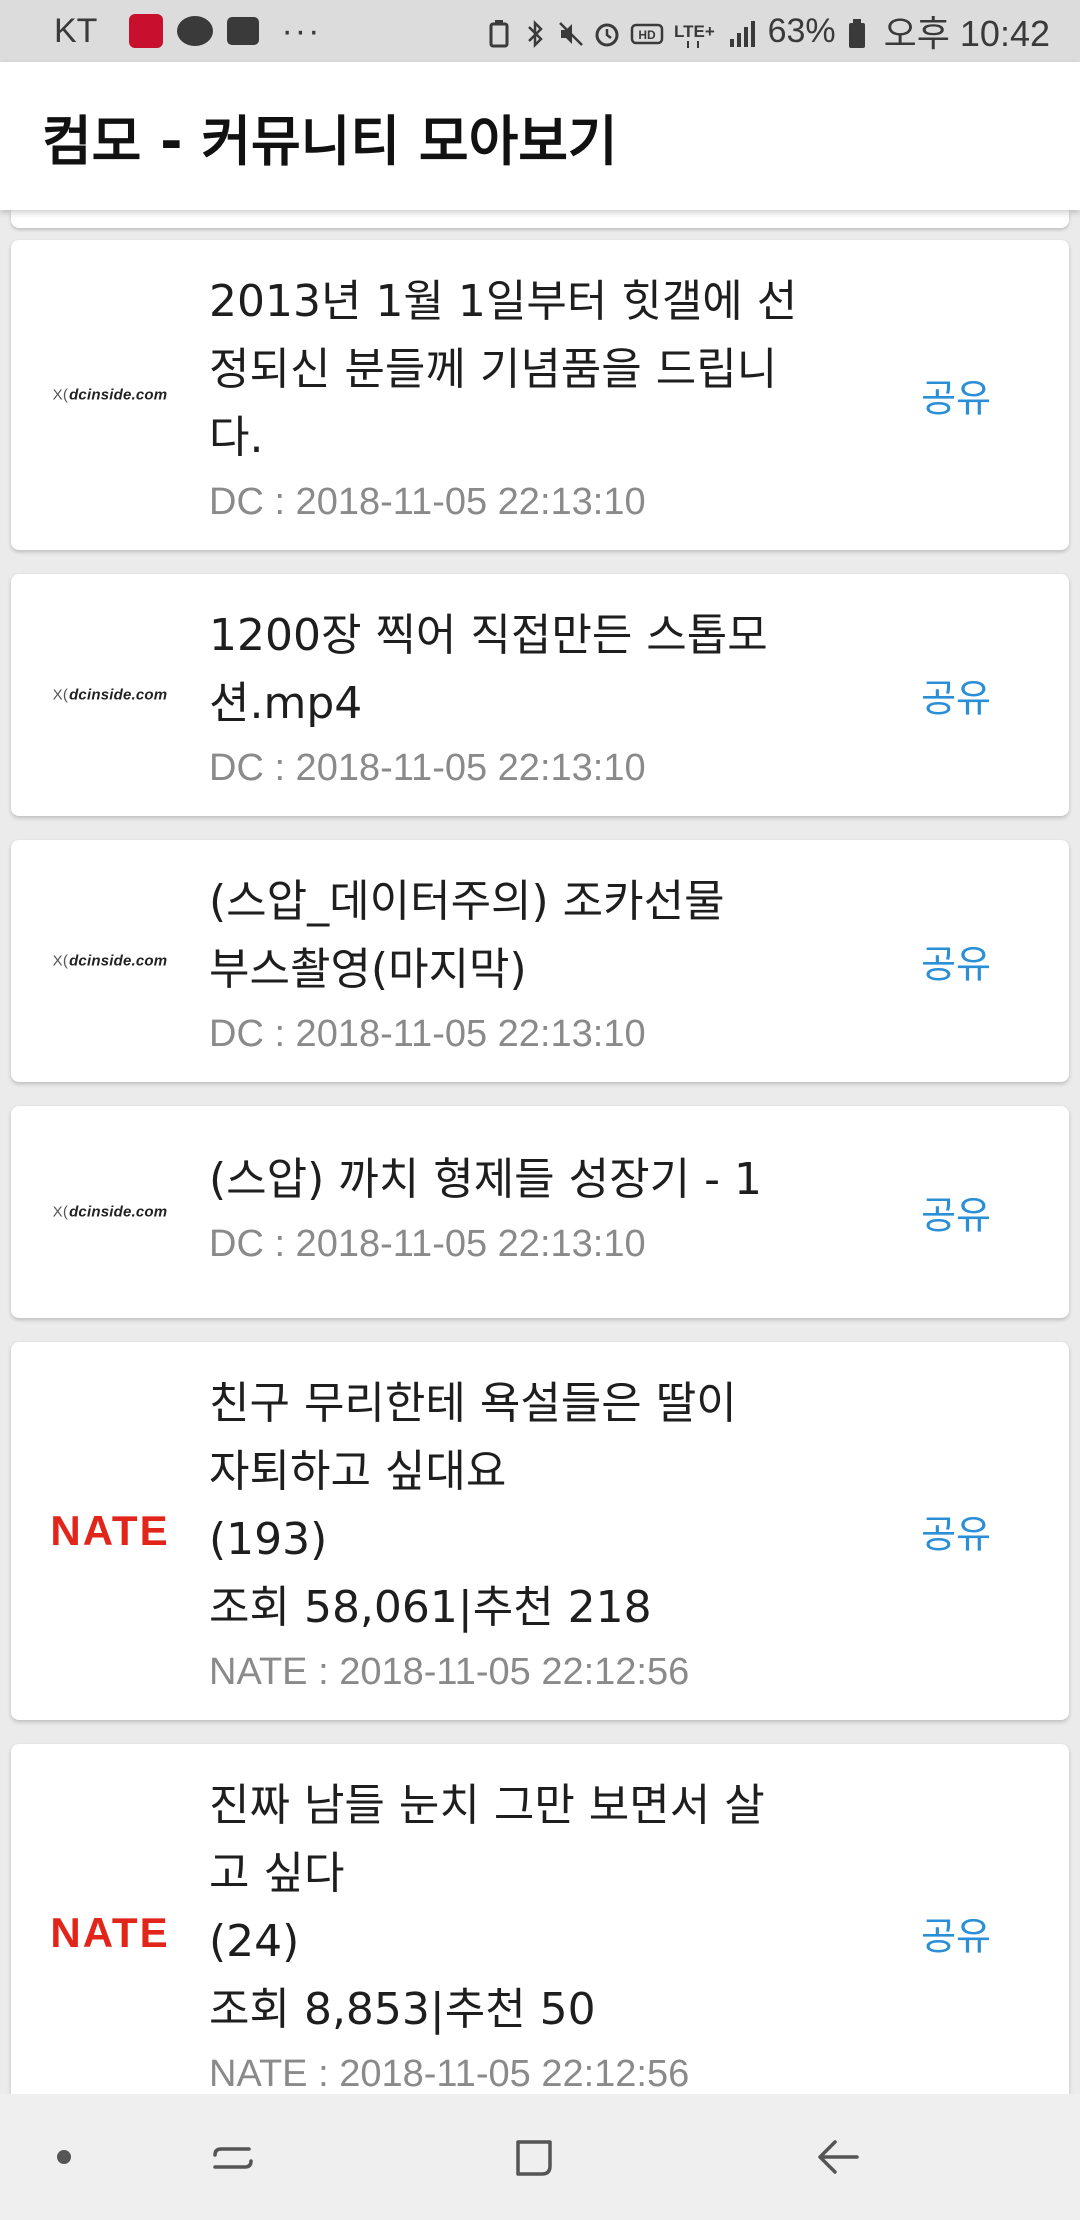  I want to click on post-title-line: 진짜 남들 눈치 그만 보면서 살, so click(487, 1805).